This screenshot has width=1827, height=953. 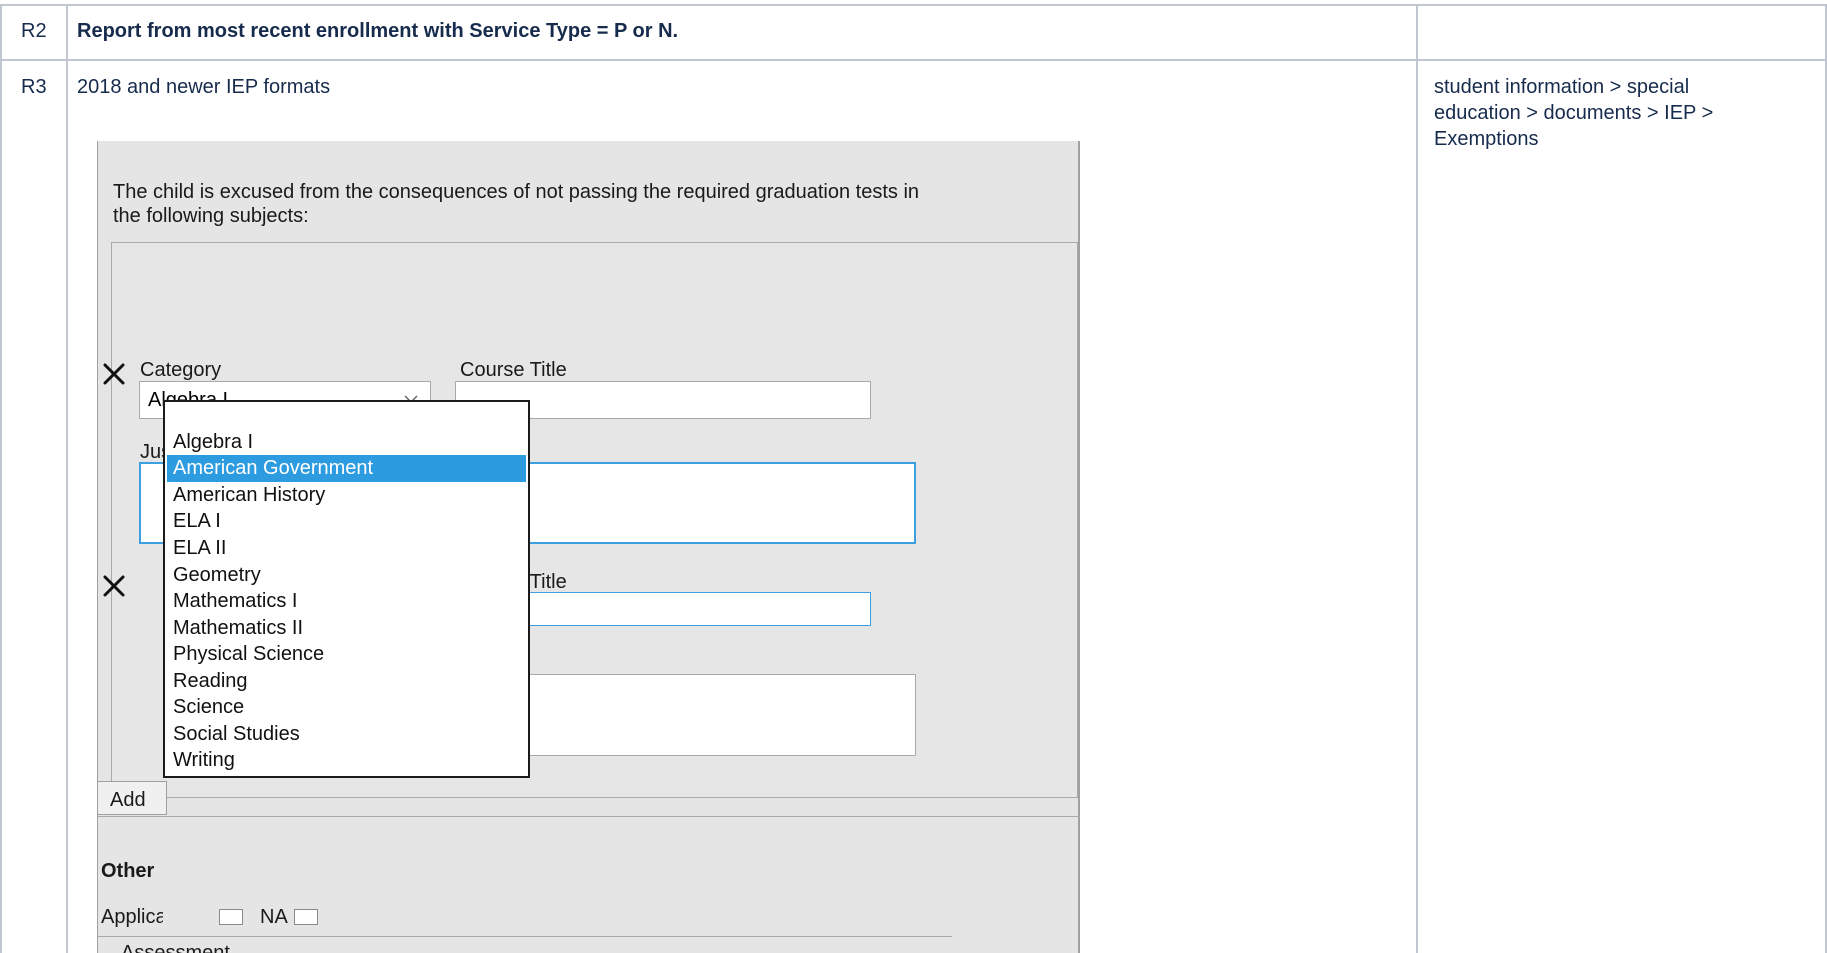 What do you see at coordinates (34, 31) in the screenshot?
I see `row-id: R2` at bounding box center [34, 31].